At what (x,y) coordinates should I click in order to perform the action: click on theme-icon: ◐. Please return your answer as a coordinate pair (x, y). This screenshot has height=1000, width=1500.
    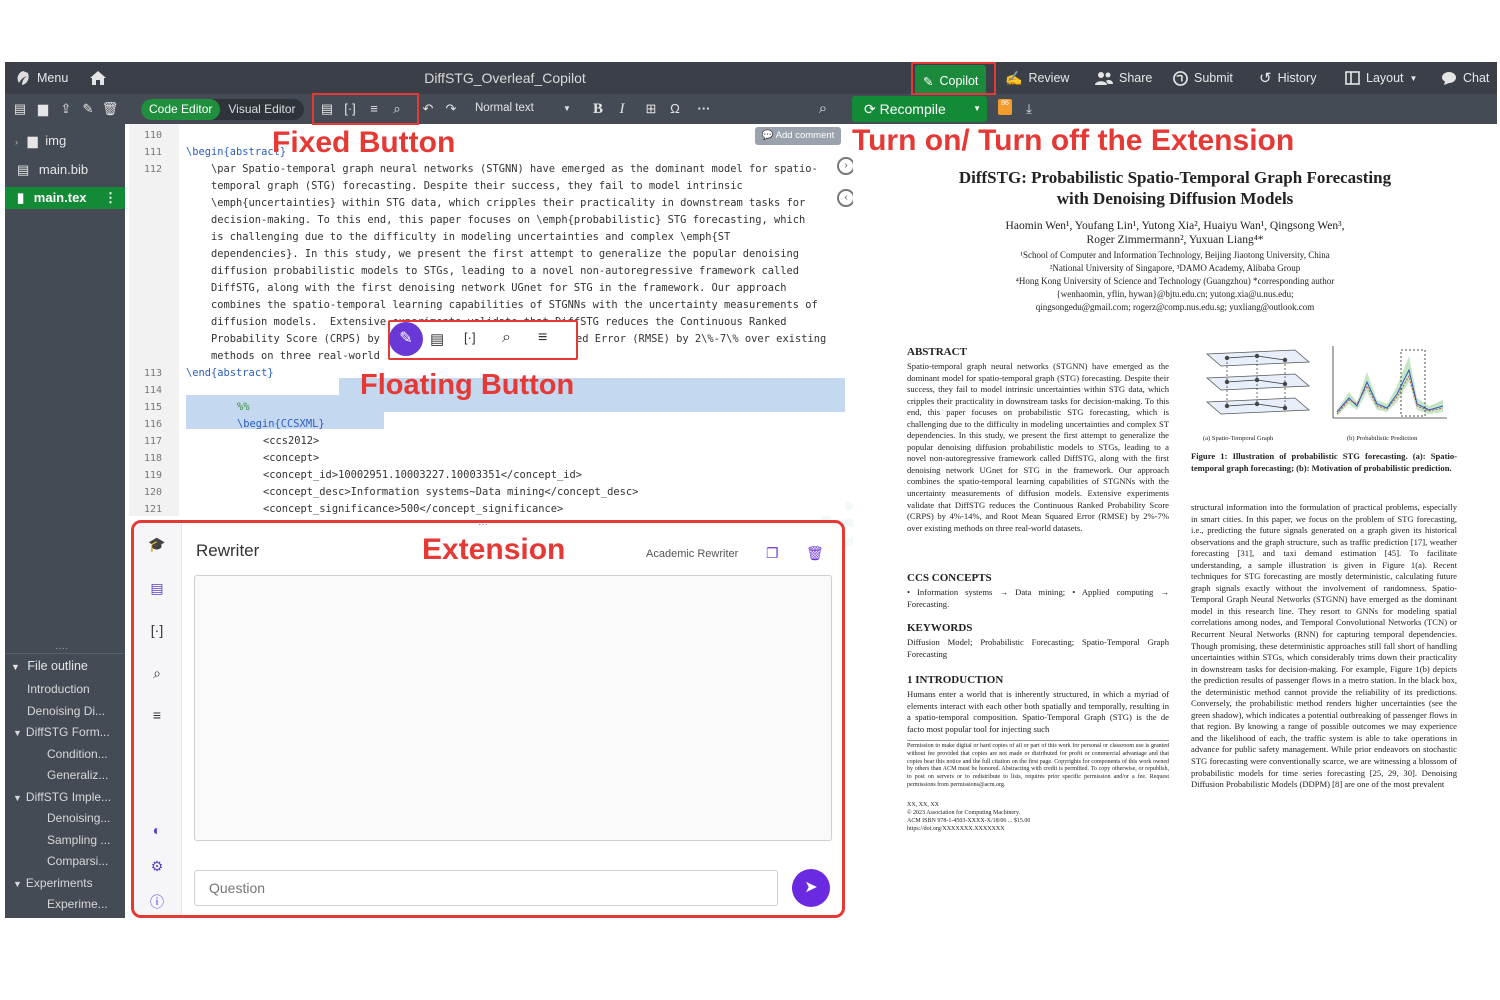
    Looking at the image, I should click on (157, 830).